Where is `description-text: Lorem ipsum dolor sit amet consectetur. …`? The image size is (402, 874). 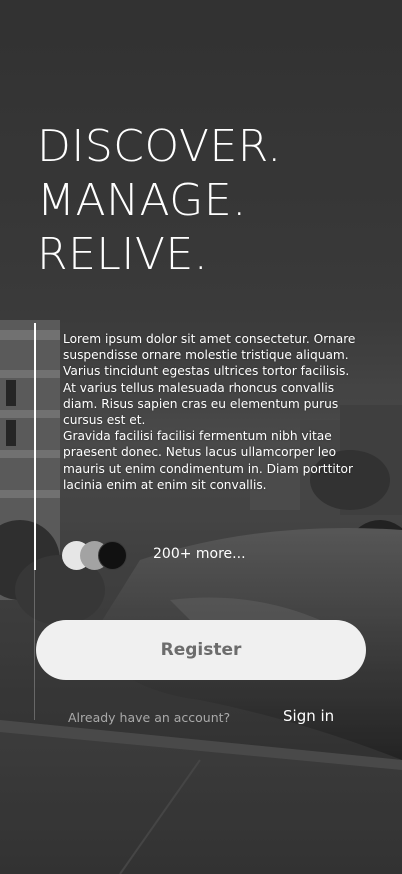 description-text: Lorem ipsum dolor sit amet consectetur. … is located at coordinates (213, 412).